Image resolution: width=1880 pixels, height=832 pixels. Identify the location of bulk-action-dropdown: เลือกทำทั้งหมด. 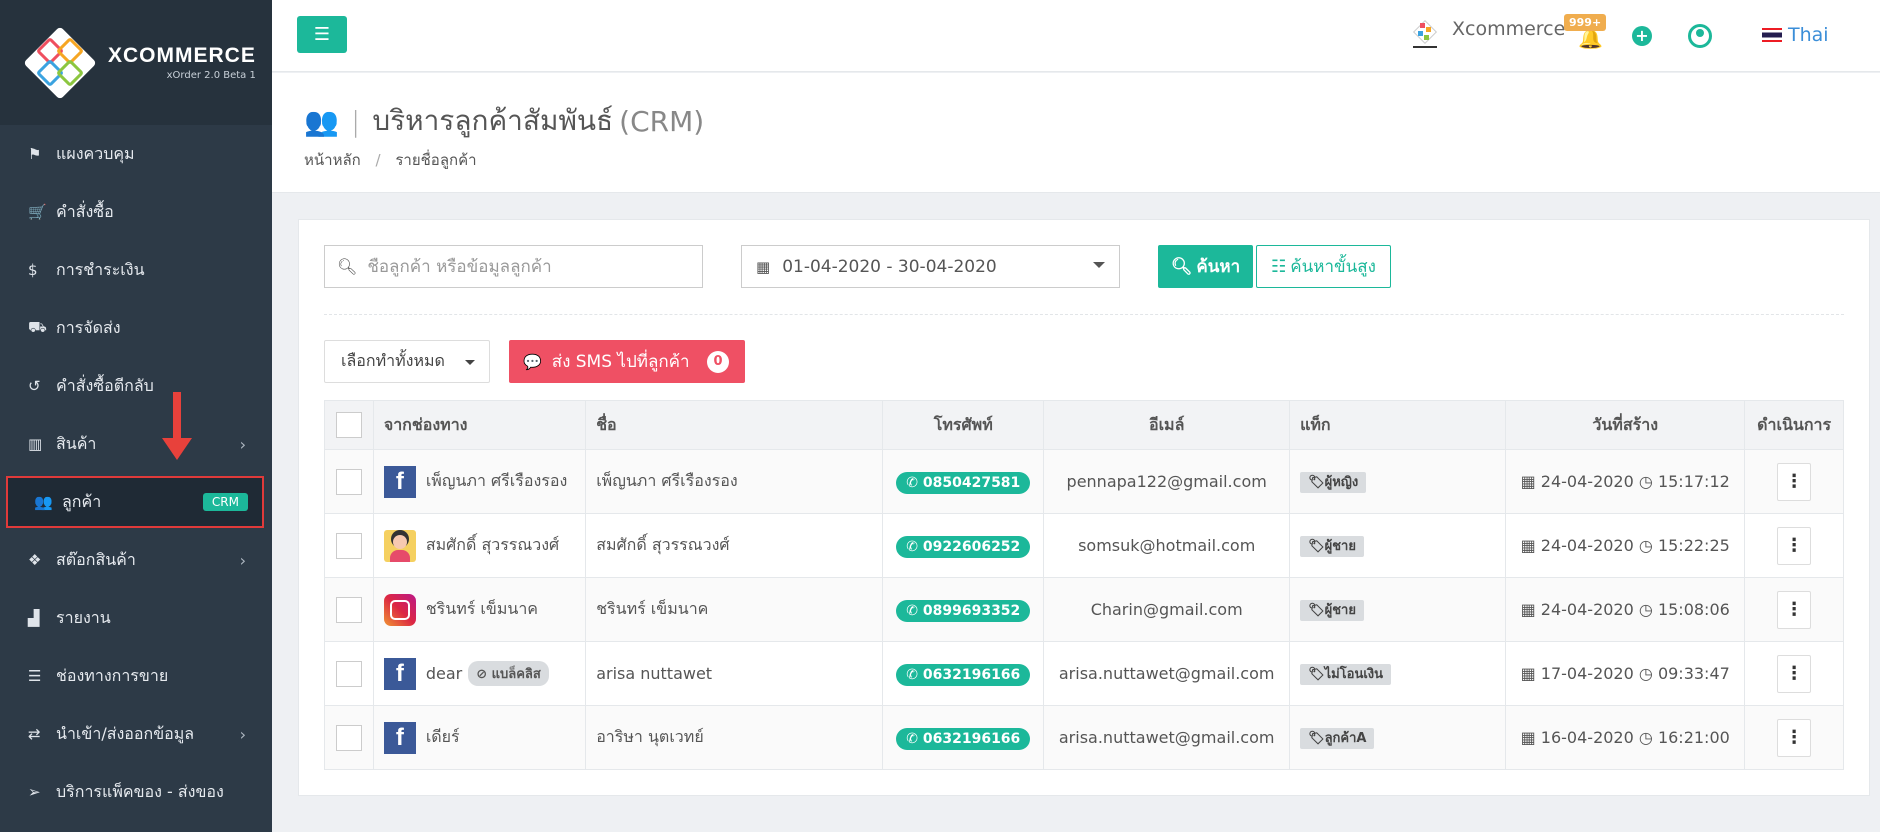
(407, 361).